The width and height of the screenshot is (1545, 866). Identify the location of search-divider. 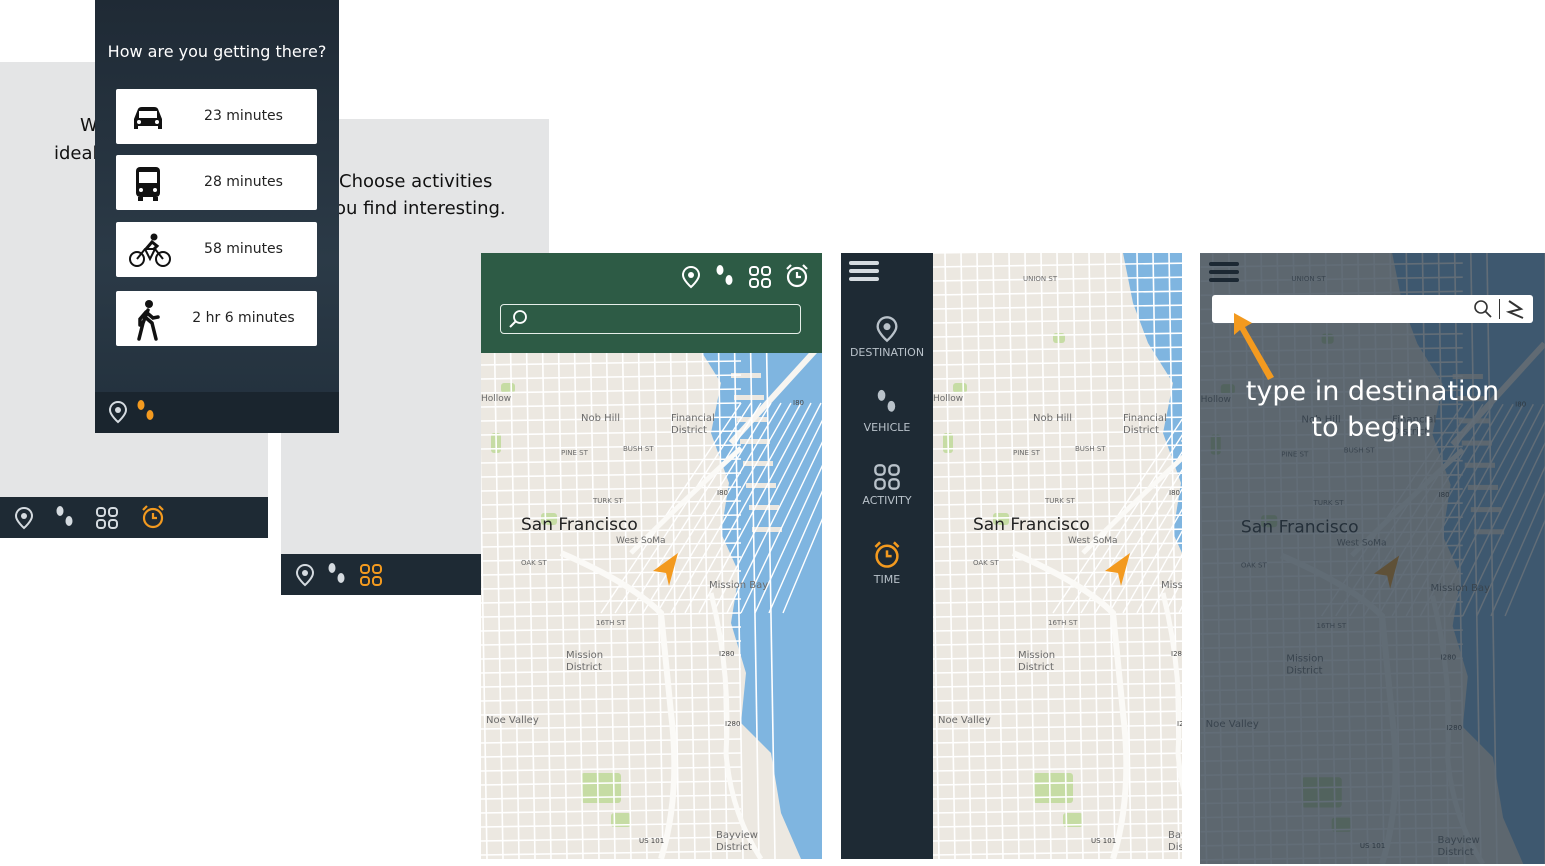
(1499, 309).